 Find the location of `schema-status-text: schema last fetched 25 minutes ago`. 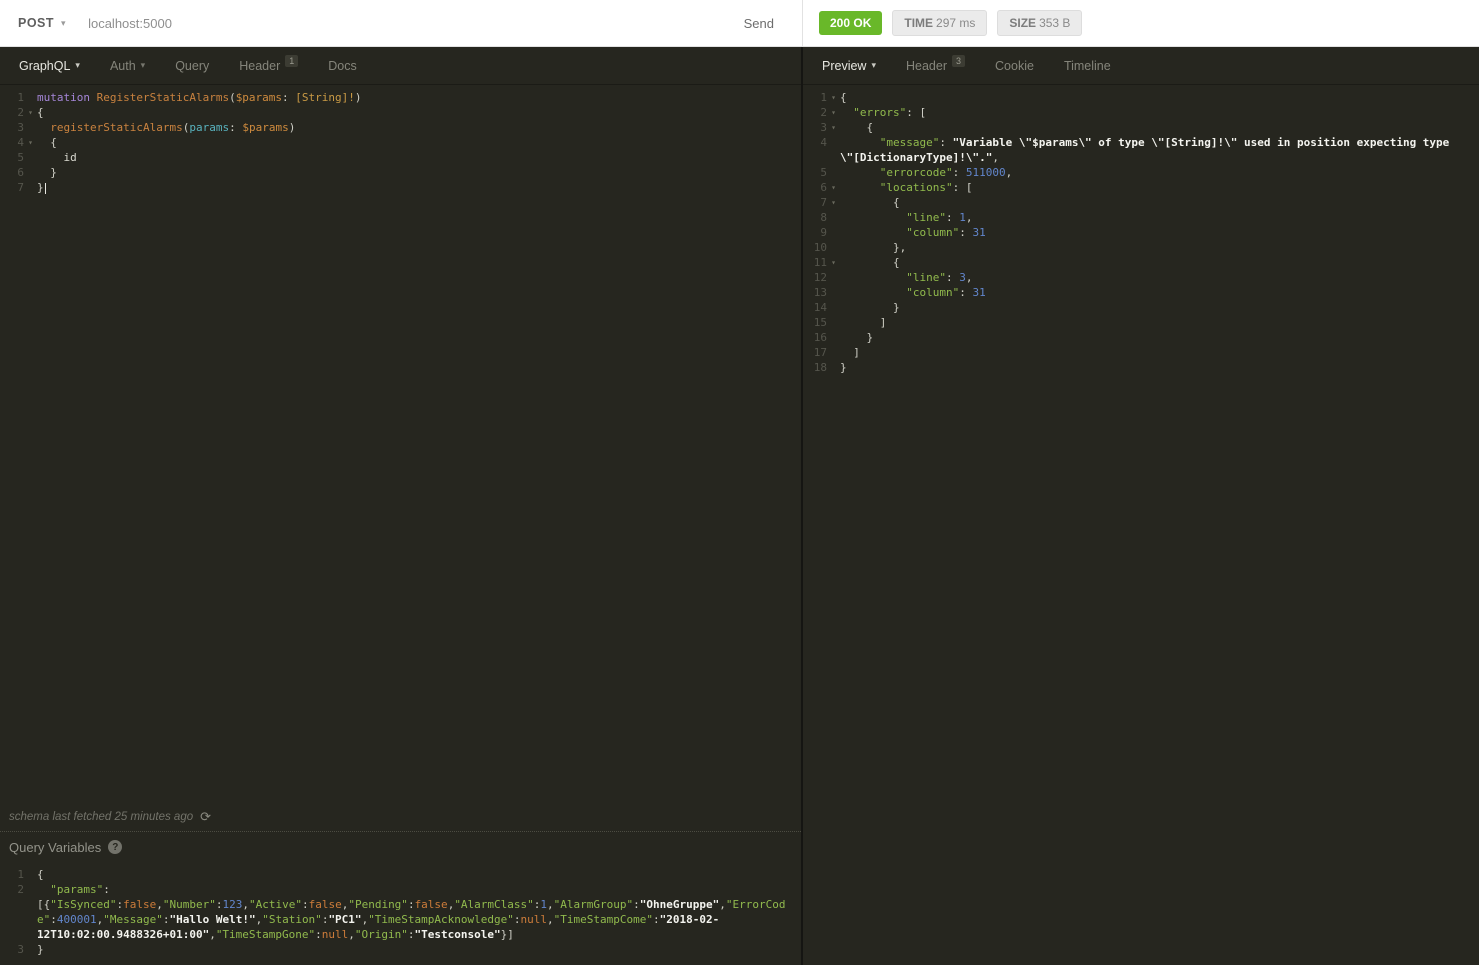

schema-status-text: schema last fetched 25 minutes ago is located at coordinates (101, 817).